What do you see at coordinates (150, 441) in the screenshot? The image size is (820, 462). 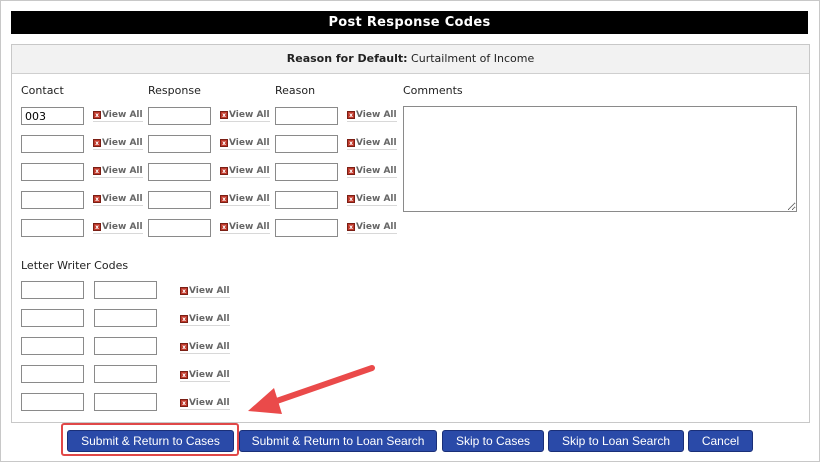 I see `submit-return-cases-button: Submit & Return to Cases` at bounding box center [150, 441].